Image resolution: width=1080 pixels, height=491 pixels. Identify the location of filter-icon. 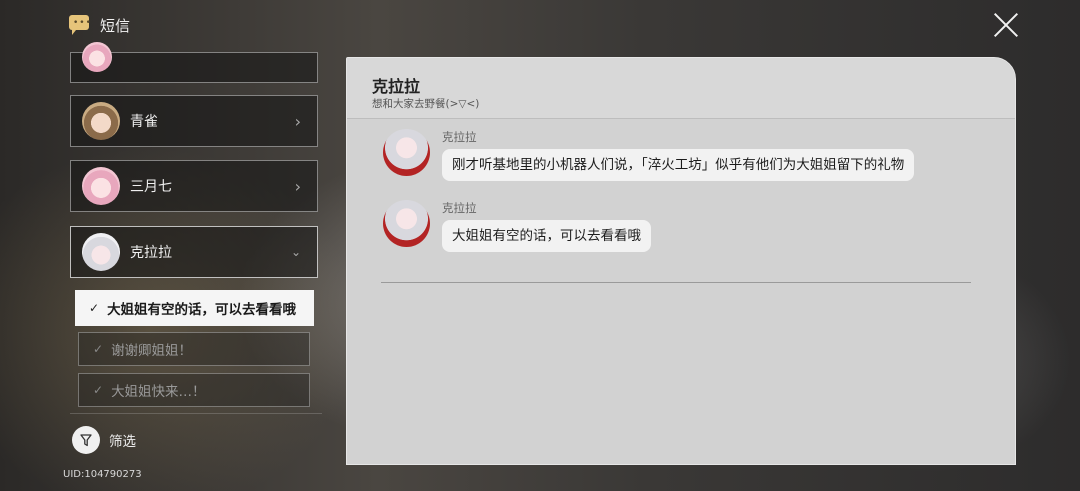
(86, 440).